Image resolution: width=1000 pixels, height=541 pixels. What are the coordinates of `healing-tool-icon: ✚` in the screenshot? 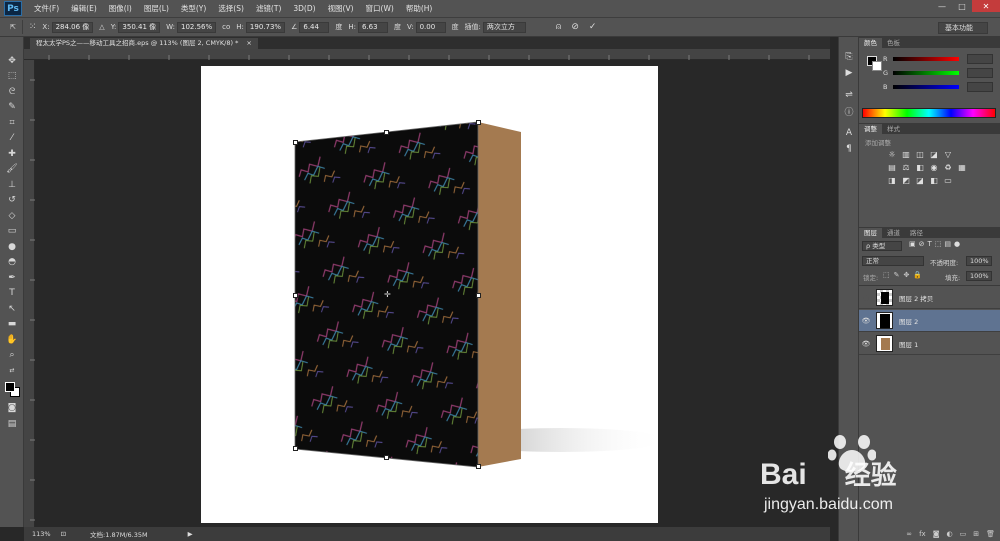 It's located at (12, 154).